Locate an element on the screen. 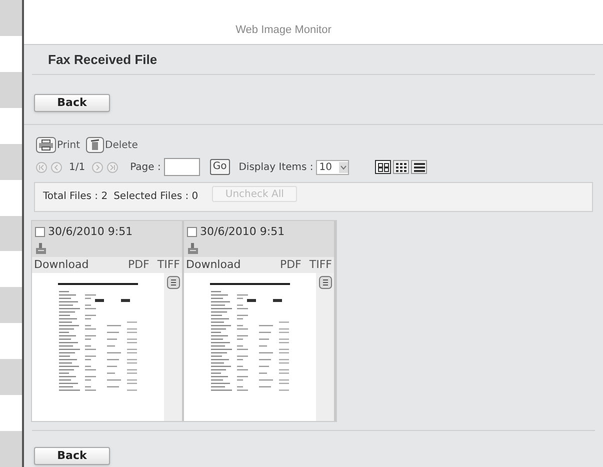 The image size is (603, 467). header-title: Web Image Monitor is located at coordinates (284, 30).